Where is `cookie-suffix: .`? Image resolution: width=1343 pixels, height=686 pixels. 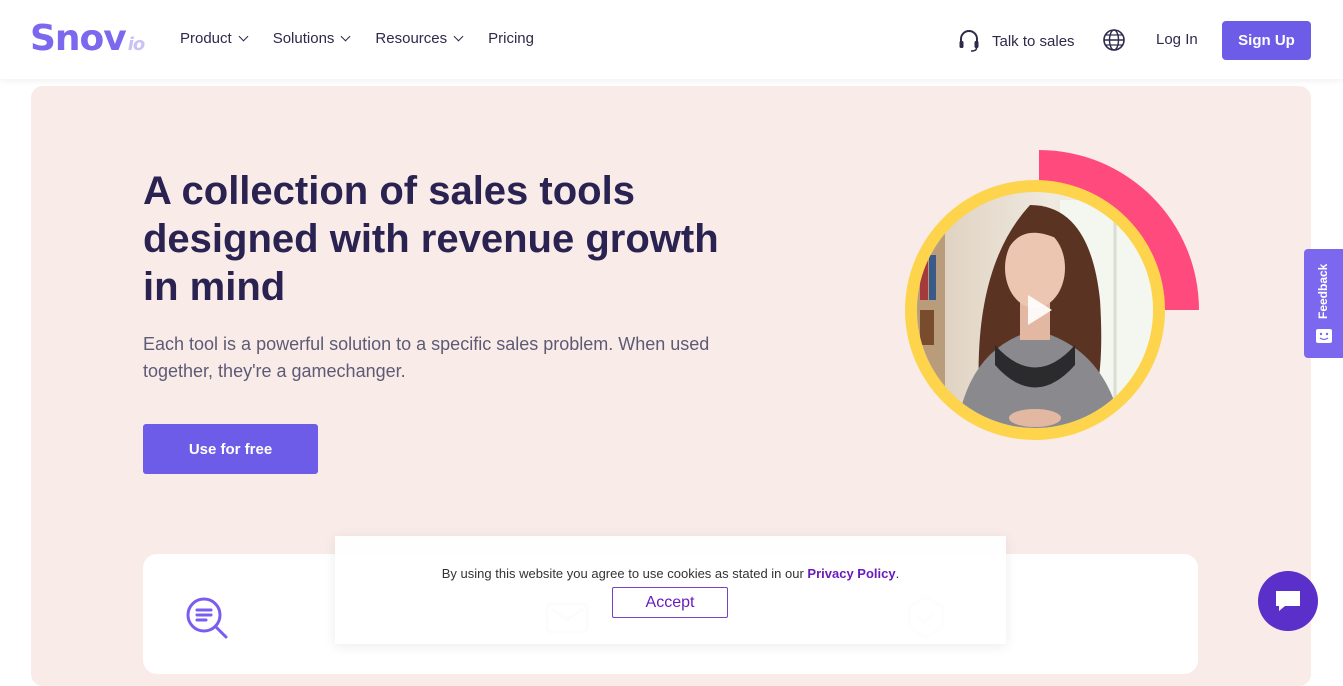
cookie-suffix: . is located at coordinates (897, 573).